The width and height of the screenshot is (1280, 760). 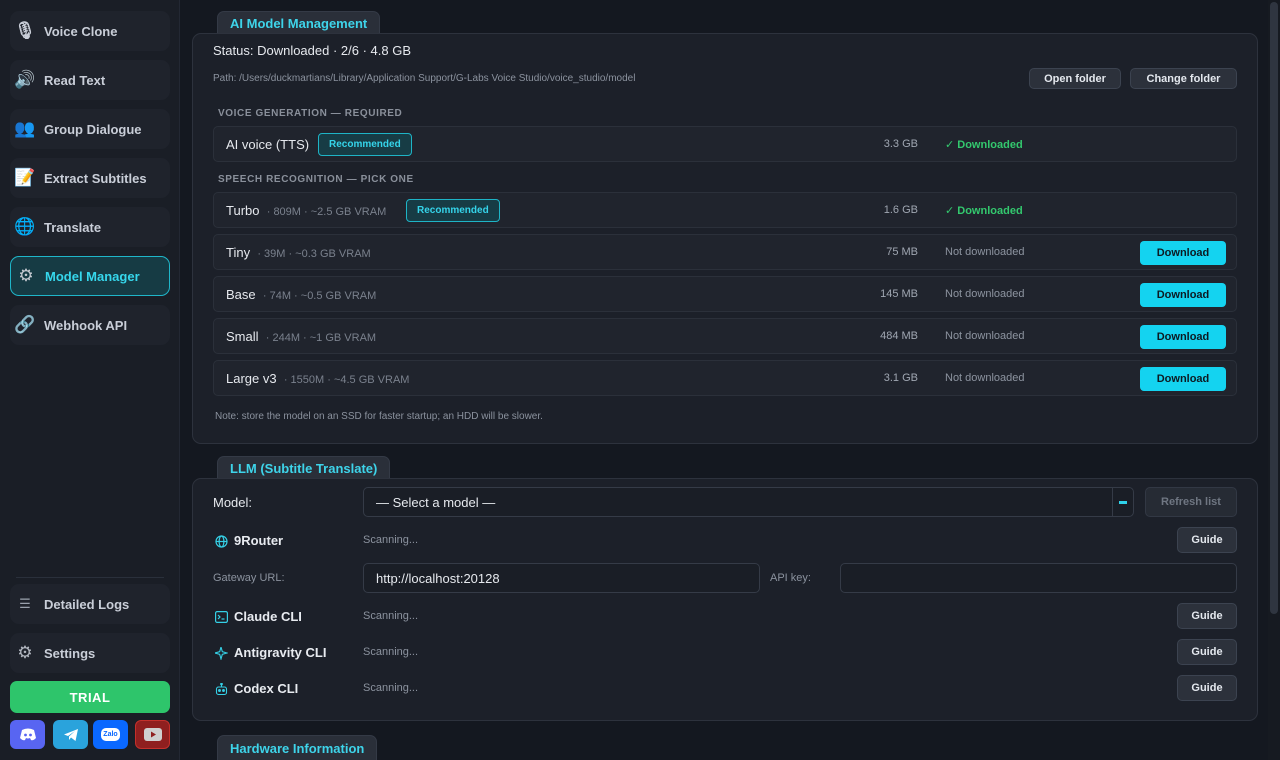 What do you see at coordinates (221, 541) in the screenshot?
I see `globe-icon` at bounding box center [221, 541].